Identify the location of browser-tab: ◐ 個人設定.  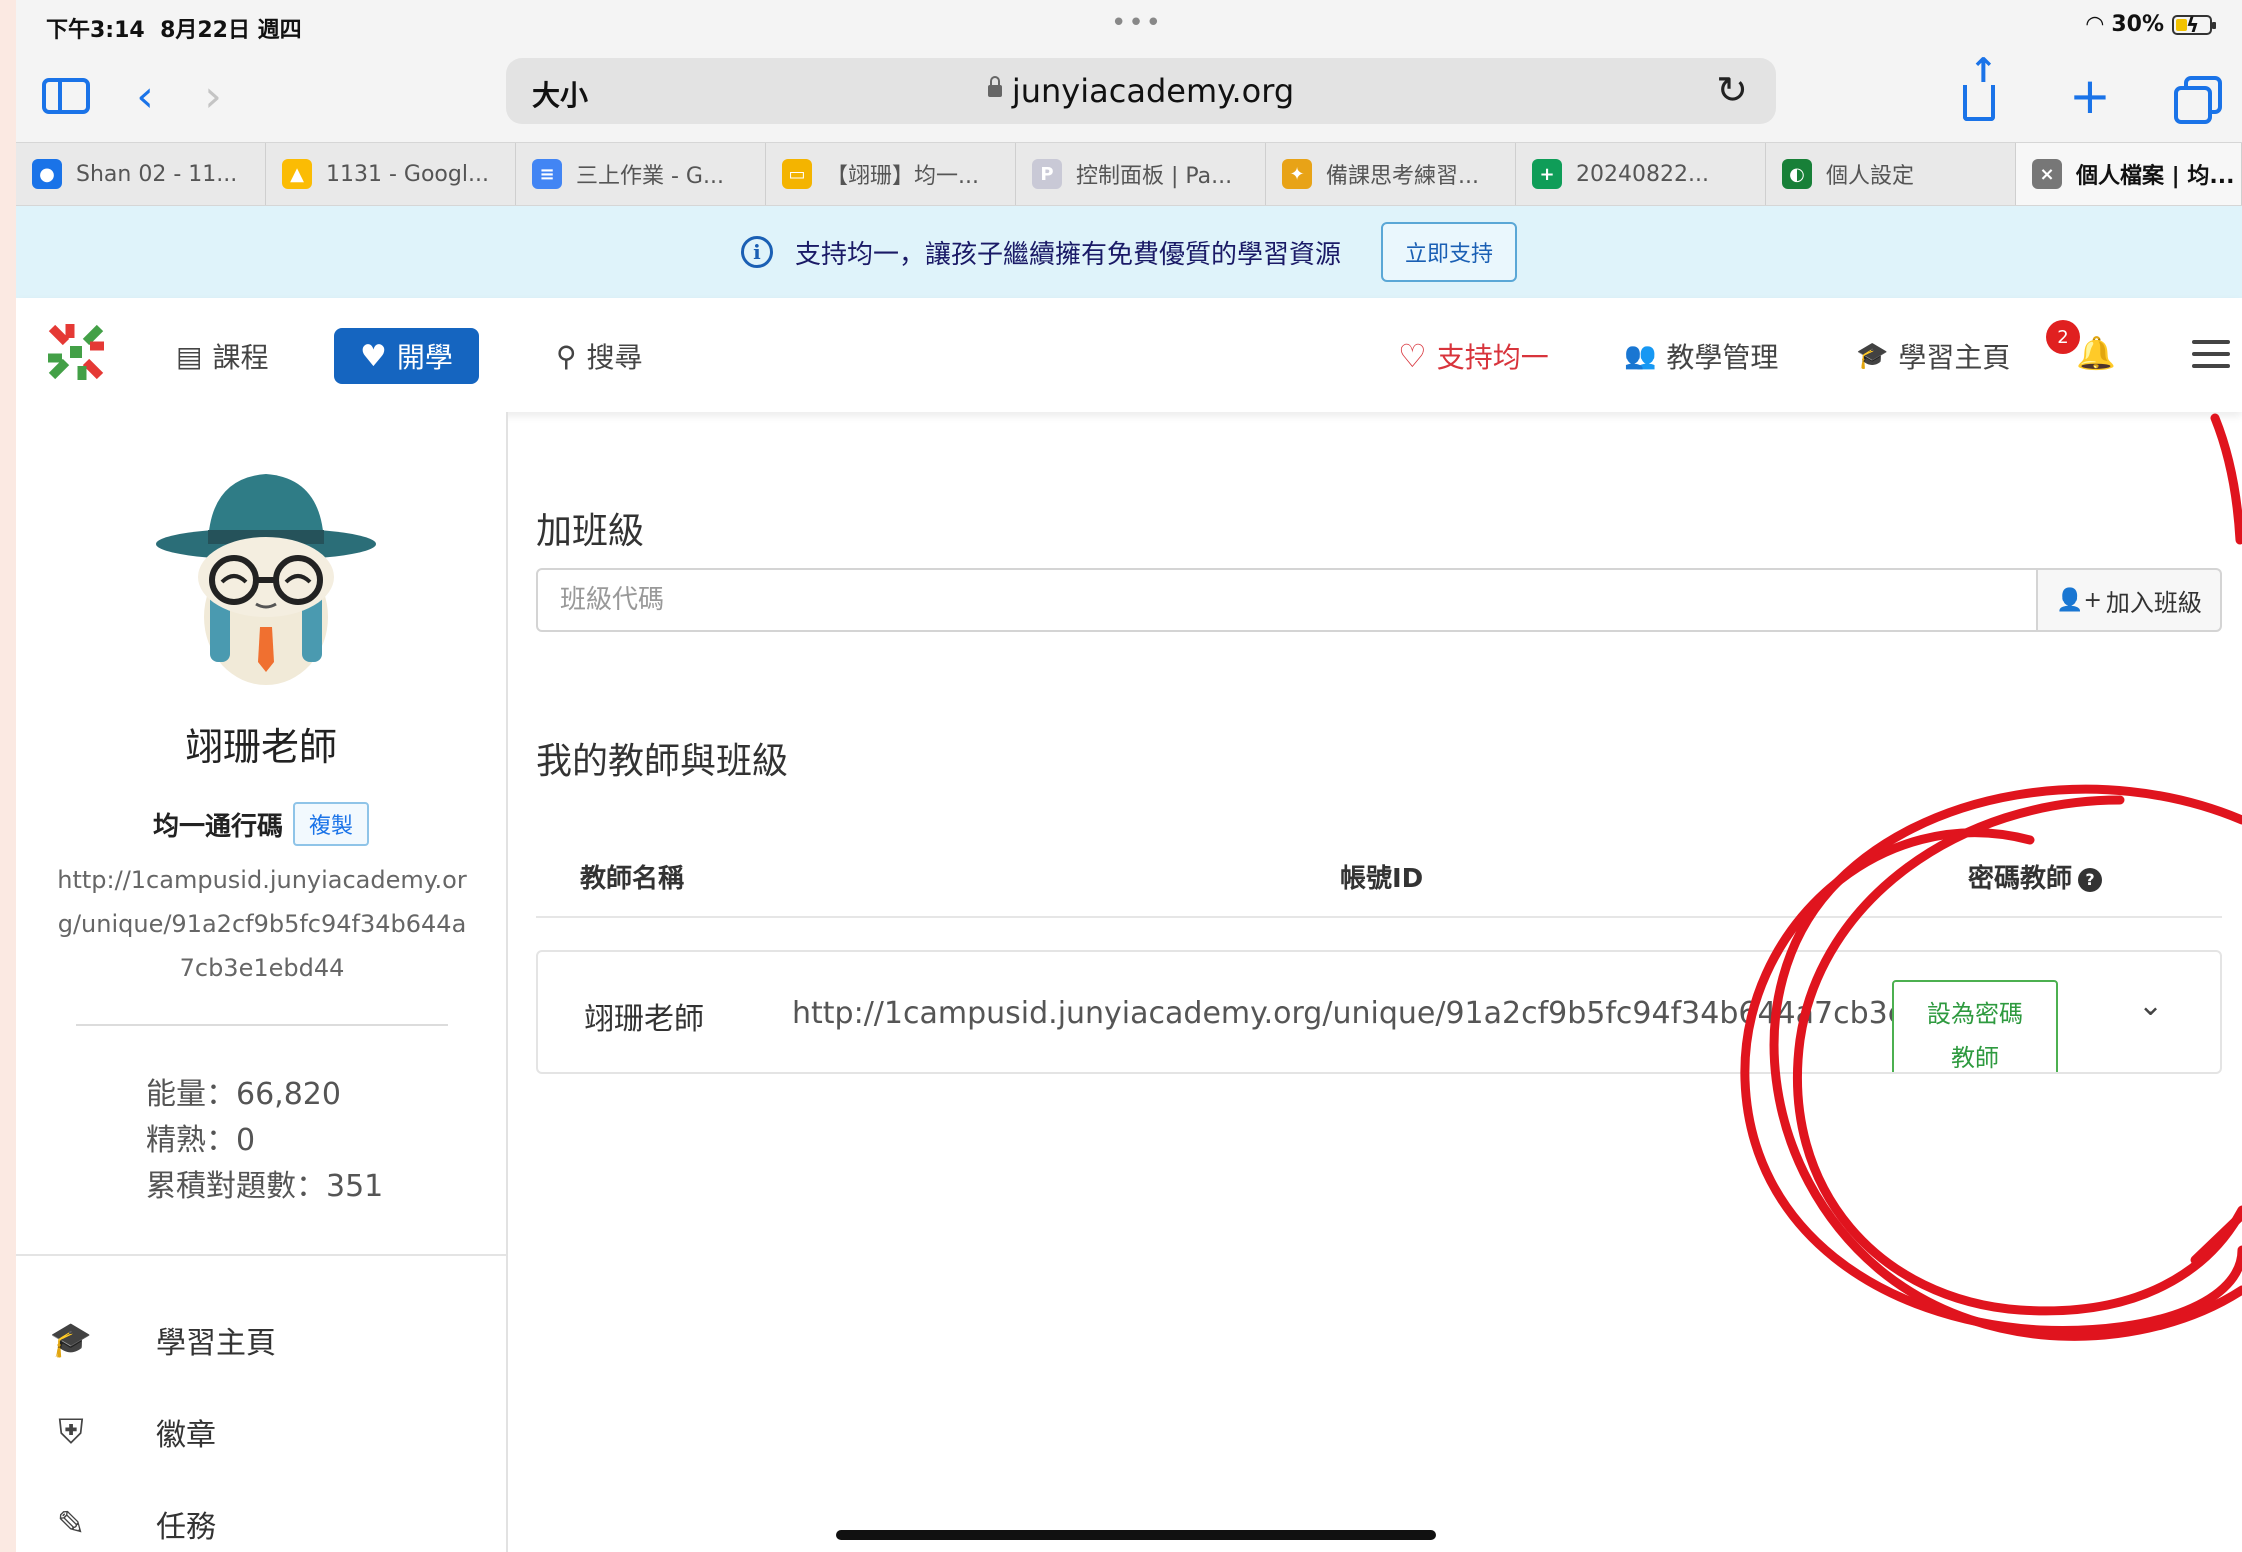
(1891, 174).